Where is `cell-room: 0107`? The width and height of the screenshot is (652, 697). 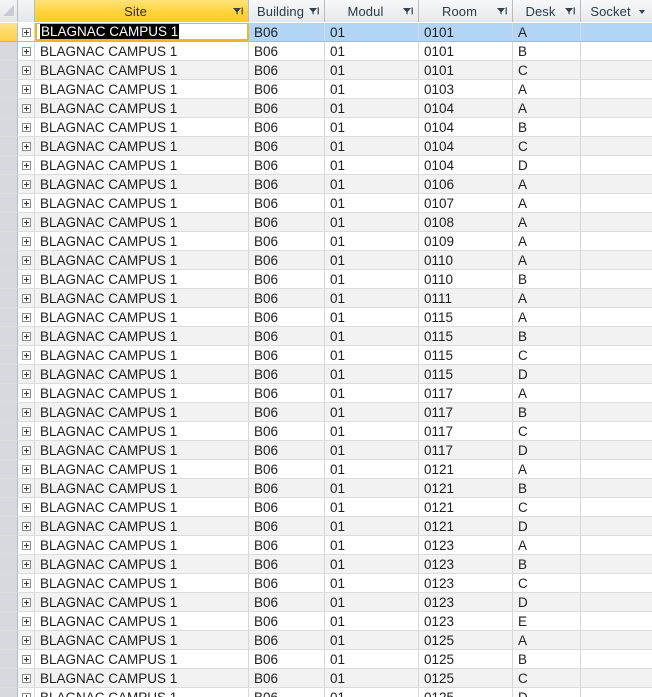 cell-room: 0107 is located at coordinates (466, 203).